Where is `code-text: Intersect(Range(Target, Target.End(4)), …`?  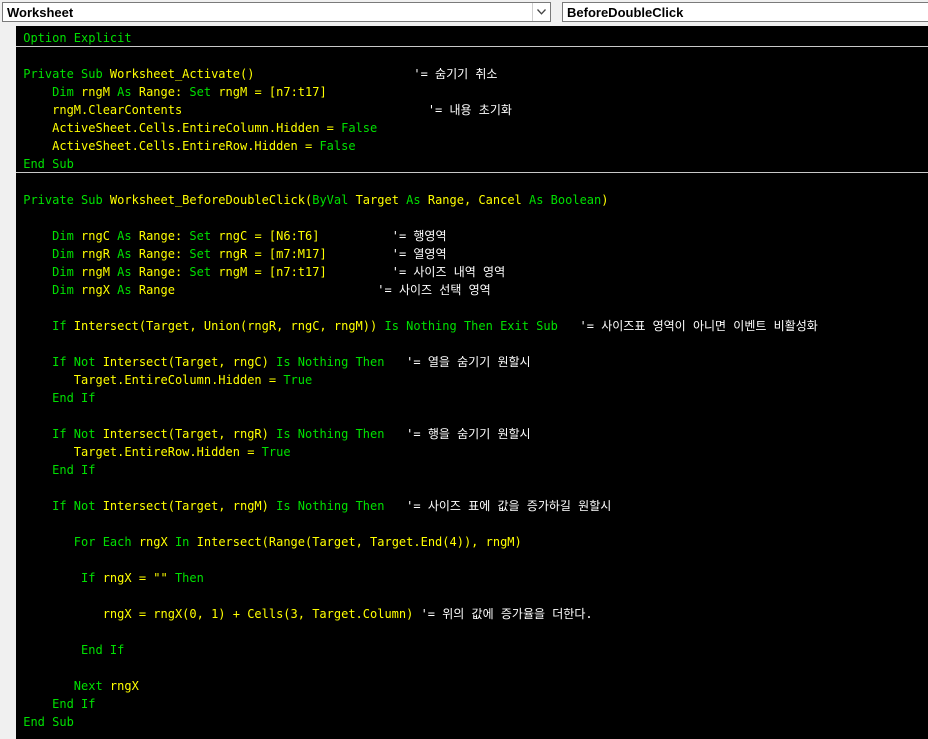
code-text: Intersect(Range(Target, Target.End(4)), … is located at coordinates (359, 542).